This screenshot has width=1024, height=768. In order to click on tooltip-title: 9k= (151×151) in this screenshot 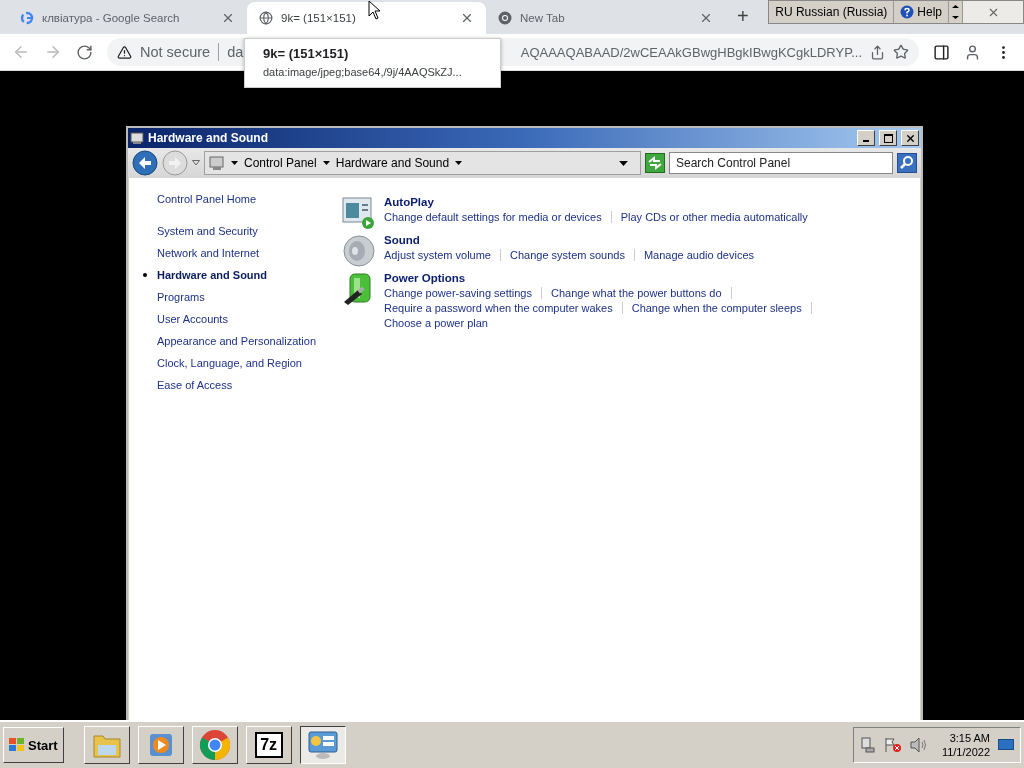, I will do `click(306, 53)`.